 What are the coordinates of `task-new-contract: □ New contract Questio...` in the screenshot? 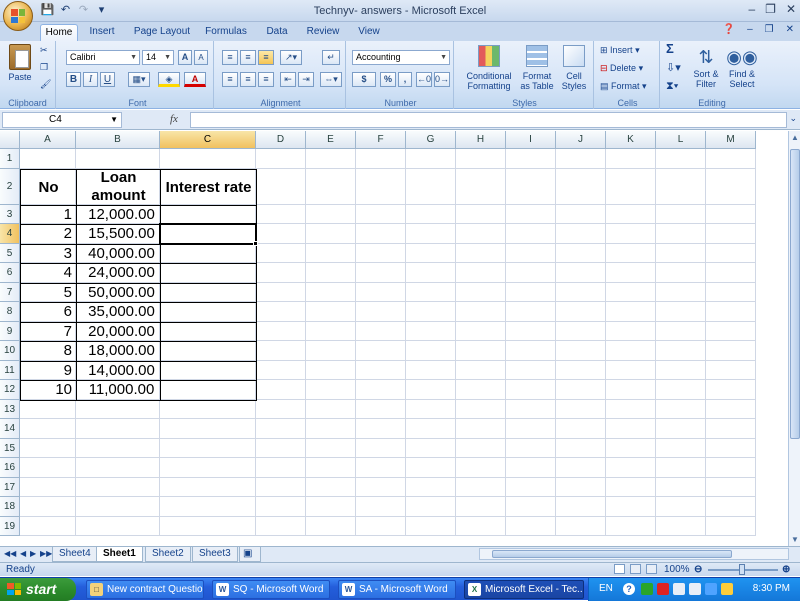 It's located at (145, 589).